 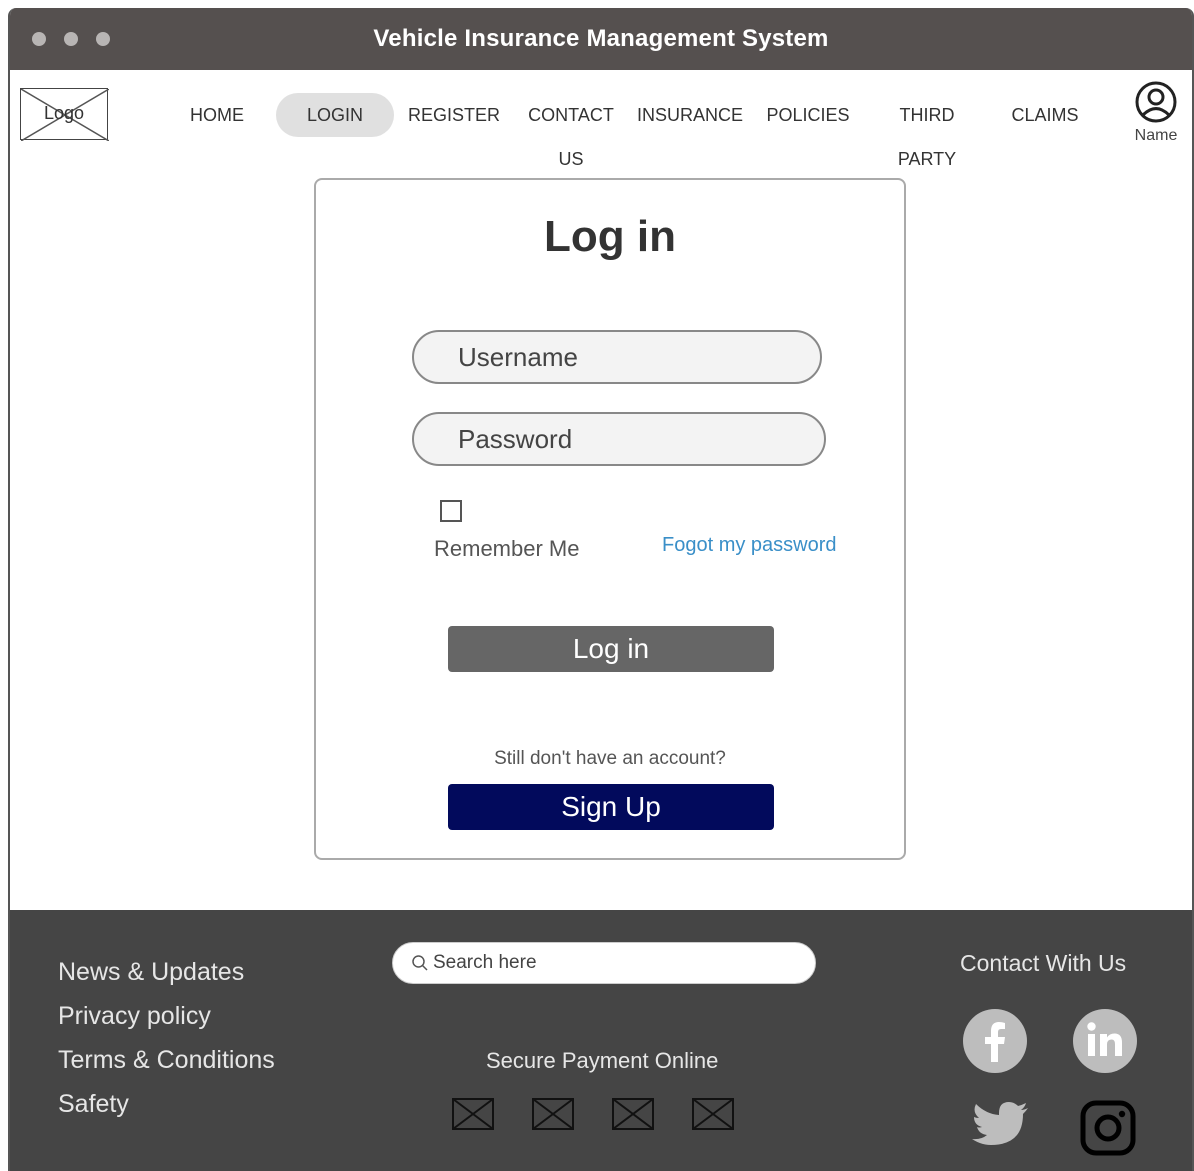 What do you see at coordinates (927, 131) in the screenshot?
I see `nav-third-party: THIRD PARTY` at bounding box center [927, 131].